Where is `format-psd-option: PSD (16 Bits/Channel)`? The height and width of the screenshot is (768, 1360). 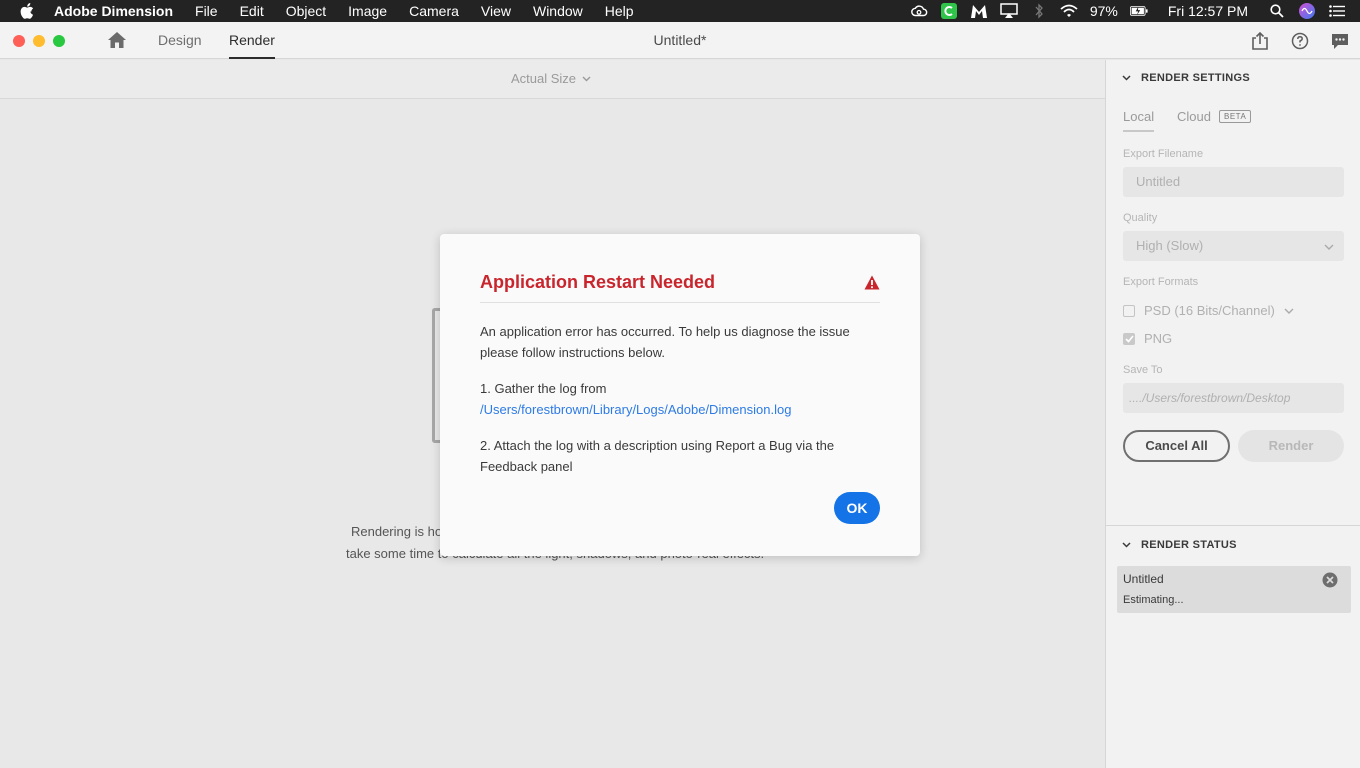
format-psd-option: PSD (16 Bits/Channel) is located at coordinates (1208, 310).